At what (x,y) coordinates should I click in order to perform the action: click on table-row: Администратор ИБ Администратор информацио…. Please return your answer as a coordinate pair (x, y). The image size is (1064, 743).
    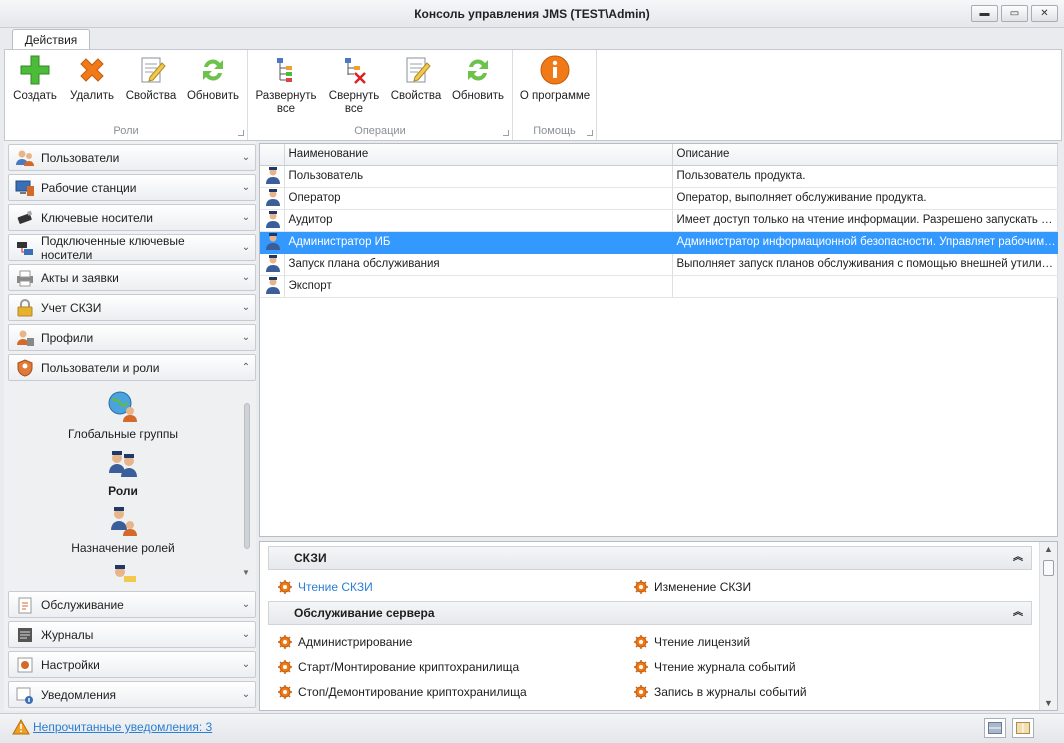
    Looking at the image, I should click on (659, 242).